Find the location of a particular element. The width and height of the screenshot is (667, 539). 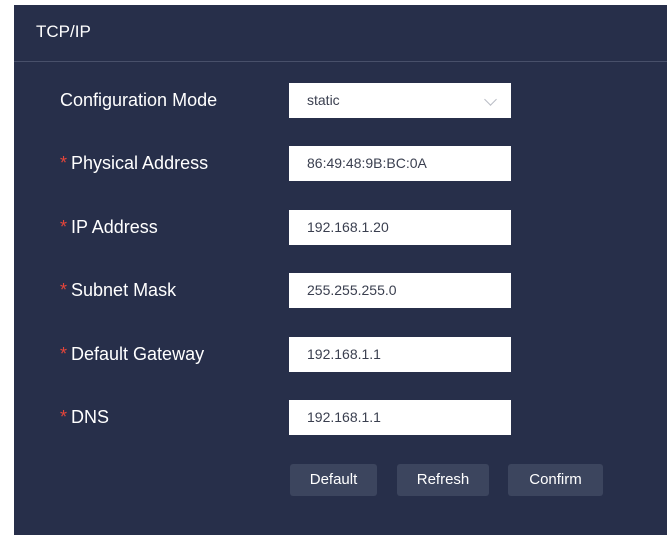

physical-address-label: * Physical Address is located at coordinates (134, 163).